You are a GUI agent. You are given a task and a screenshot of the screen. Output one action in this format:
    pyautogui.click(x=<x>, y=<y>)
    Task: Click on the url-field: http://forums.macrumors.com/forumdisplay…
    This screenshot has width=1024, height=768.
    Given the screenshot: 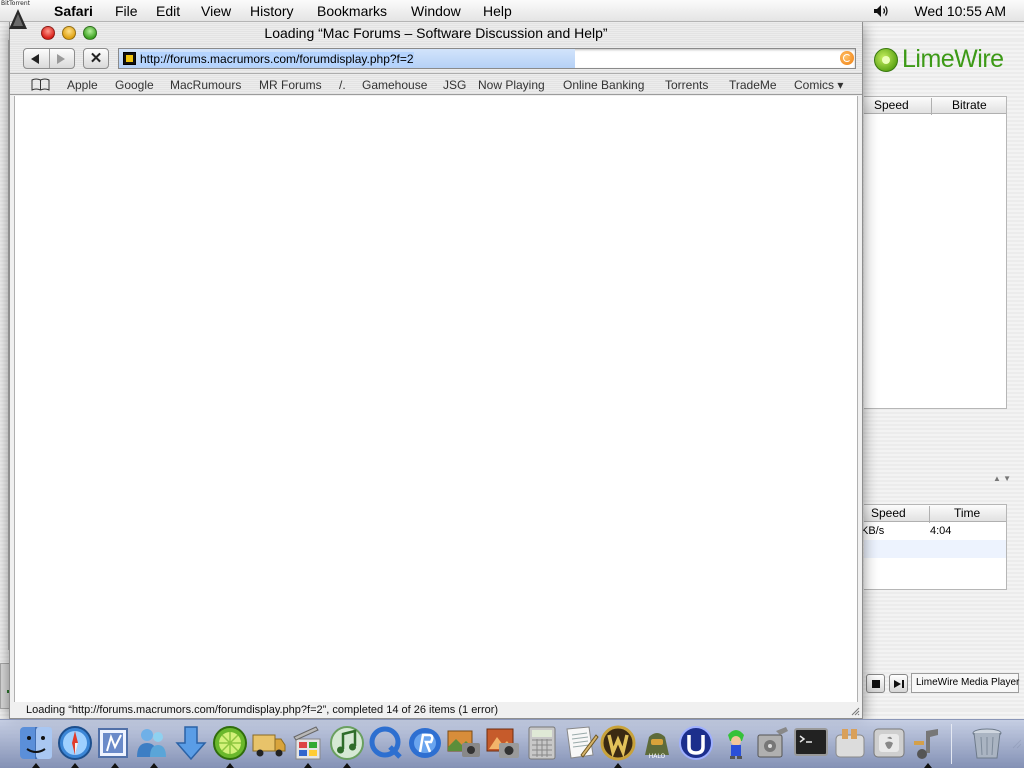 What is the action you would take?
    pyautogui.click(x=277, y=59)
    